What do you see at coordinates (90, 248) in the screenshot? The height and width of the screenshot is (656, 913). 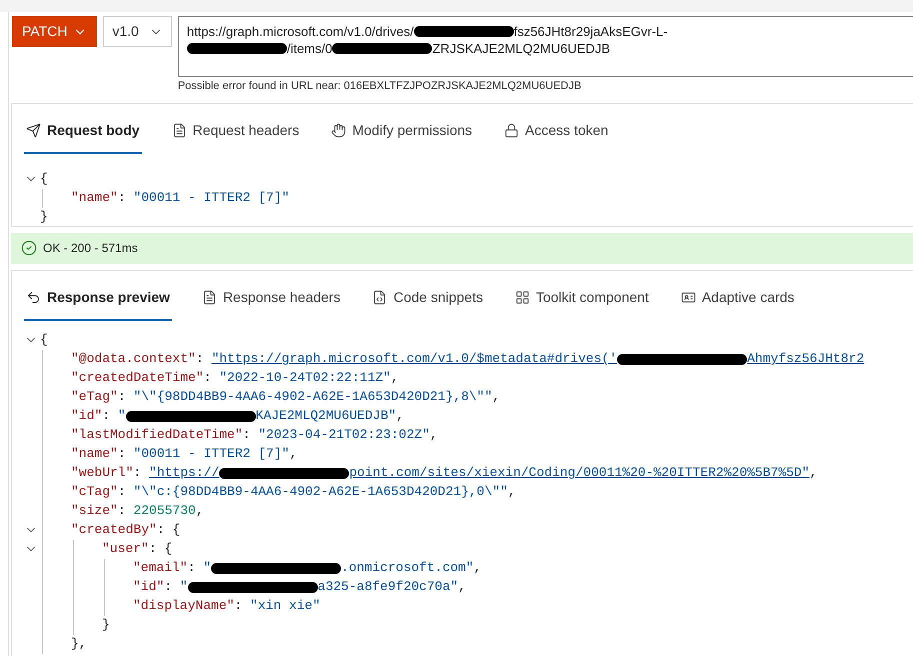 I see `status-text: OK - 200 - 571ms` at bounding box center [90, 248].